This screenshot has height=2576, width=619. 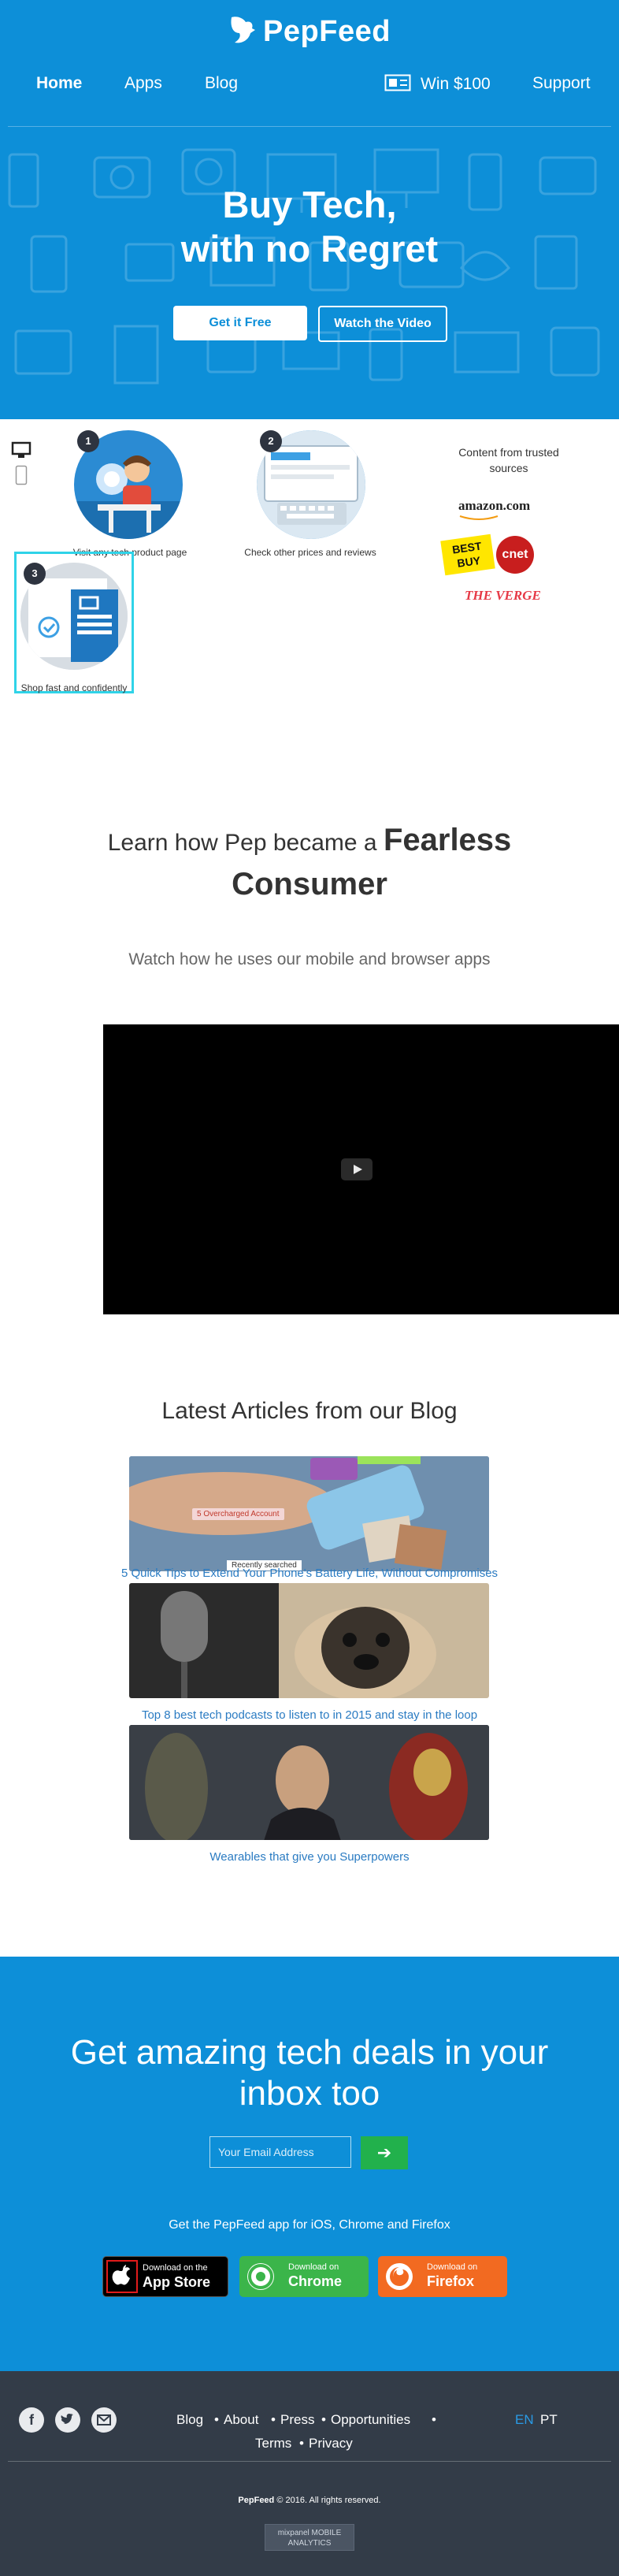 I want to click on chrome-store-button: Download on Chrome, so click(x=304, y=2276).